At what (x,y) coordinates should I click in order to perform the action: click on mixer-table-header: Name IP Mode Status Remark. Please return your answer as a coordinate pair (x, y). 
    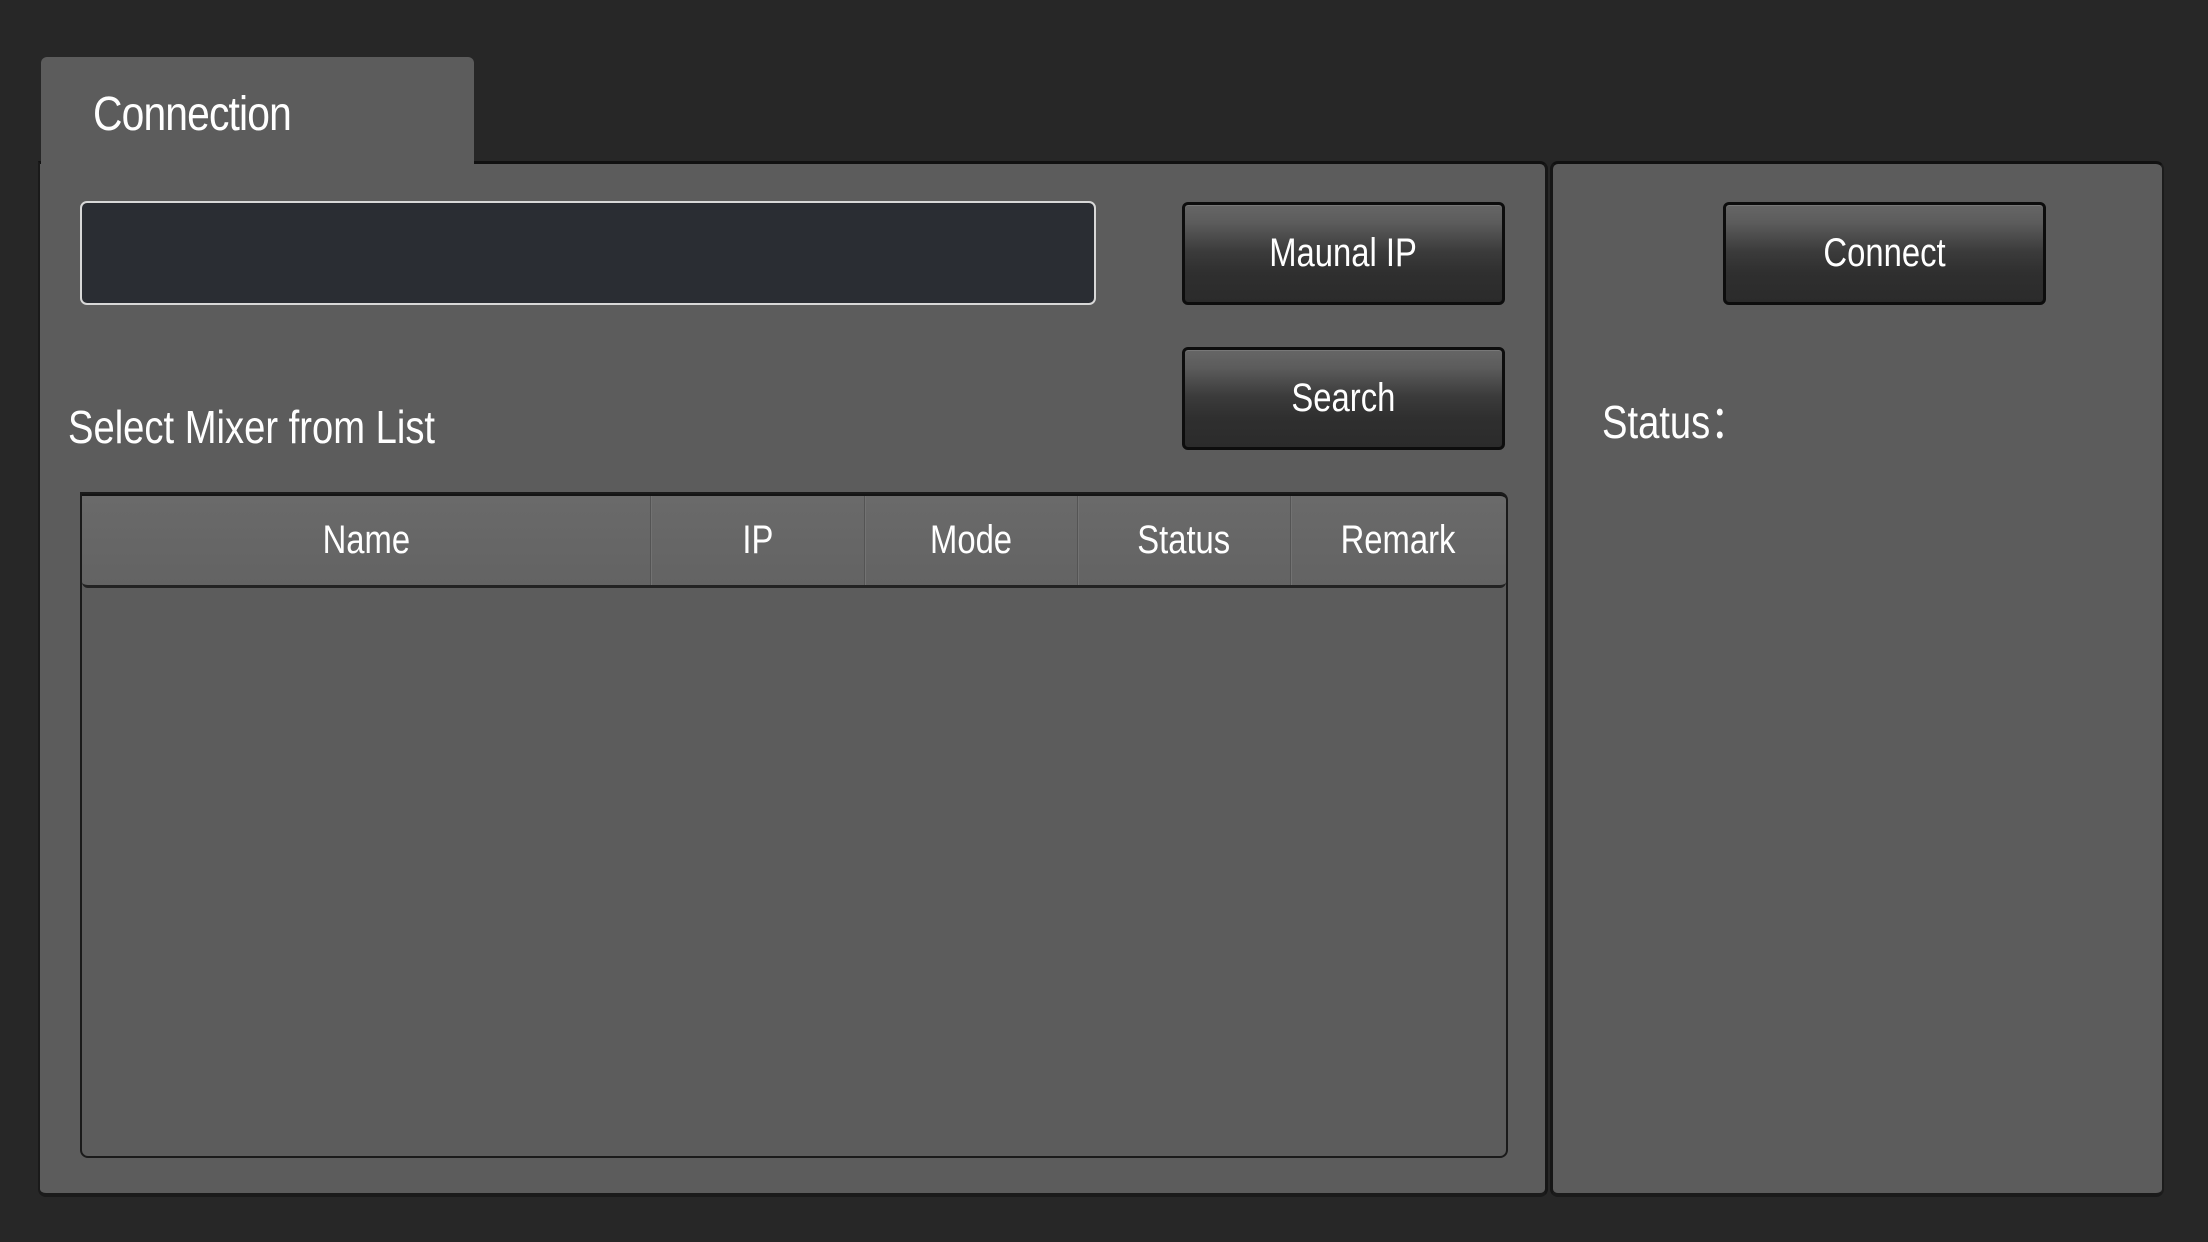
    Looking at the image, I should click on (794, 541).